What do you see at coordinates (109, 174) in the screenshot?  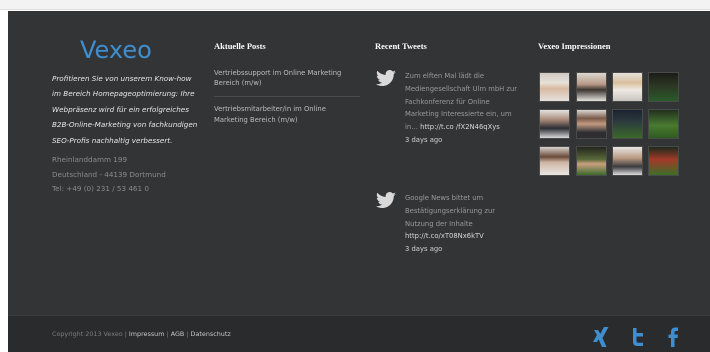 I see `address-city: Deutschland - 44139 Dortmund` at bounding box center [109, 174].